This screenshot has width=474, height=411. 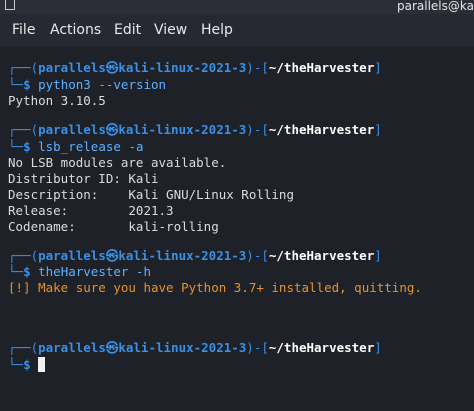 What do you see at coordinates (113, 226) in the screenshot?
I see `output-line: Codename: kali-rolling` at bounding box center [113, 226].